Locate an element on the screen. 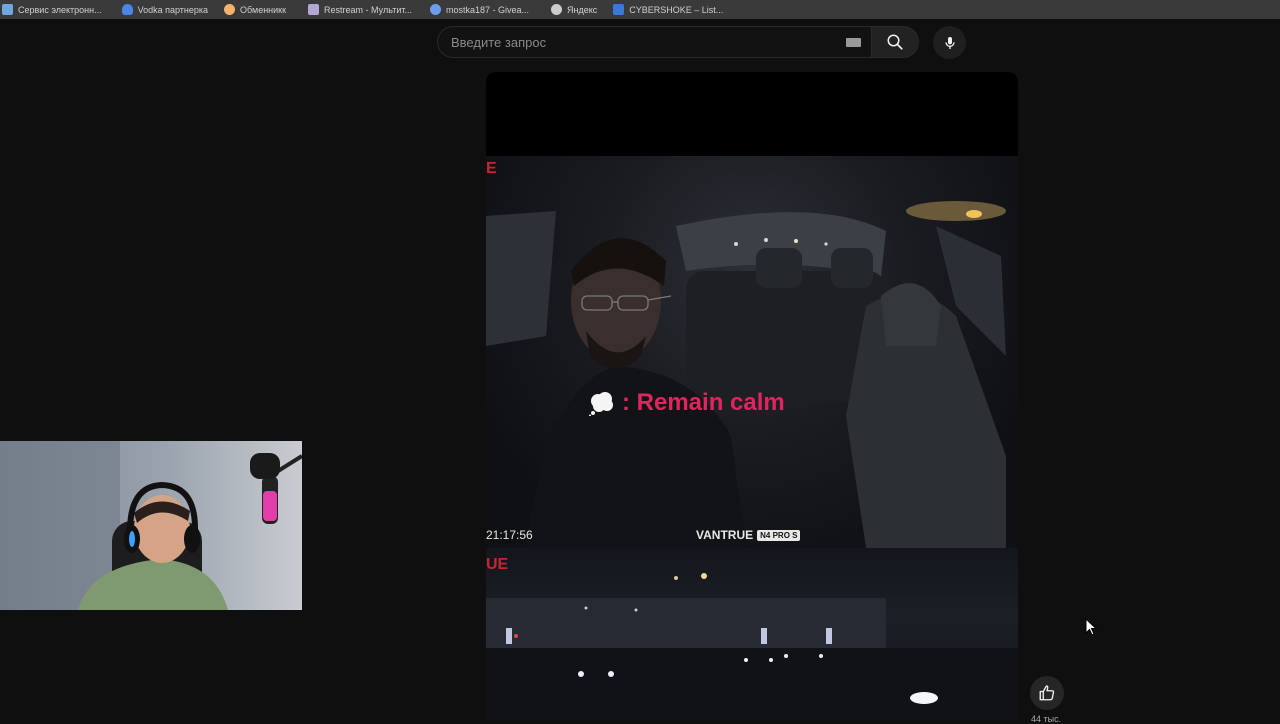 The image size is (1280, 724). microphone-icon is located at coordinates (949, 42).